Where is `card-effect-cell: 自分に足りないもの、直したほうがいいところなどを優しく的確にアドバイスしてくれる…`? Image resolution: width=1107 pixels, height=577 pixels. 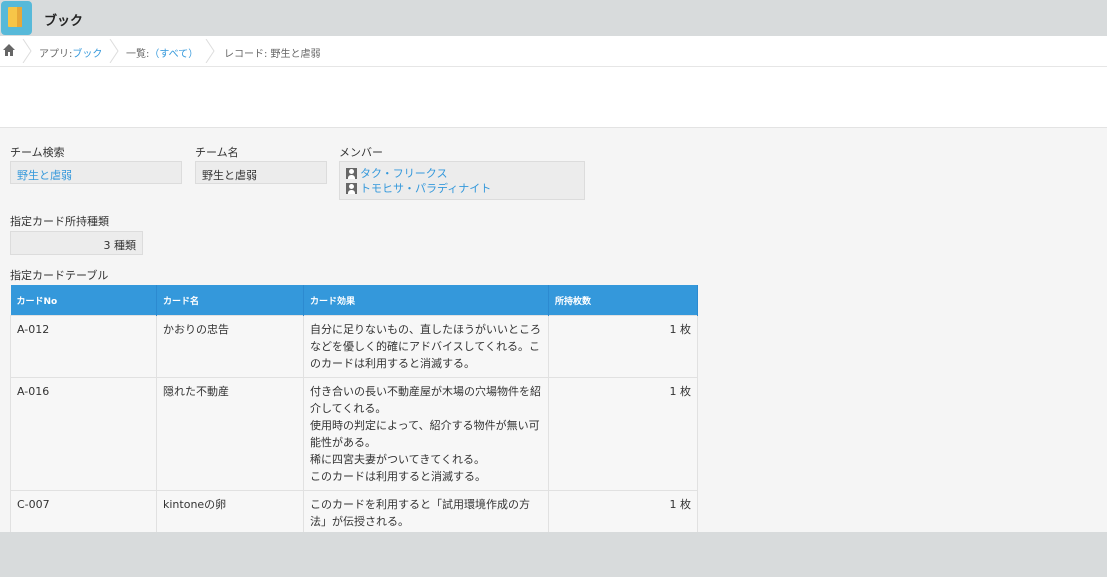 card-effect-cell: 自分に足りないもの、直したほうがいいところなどを優しく的確にアドバイスしてくれる… is located at coordinates (426, 346).